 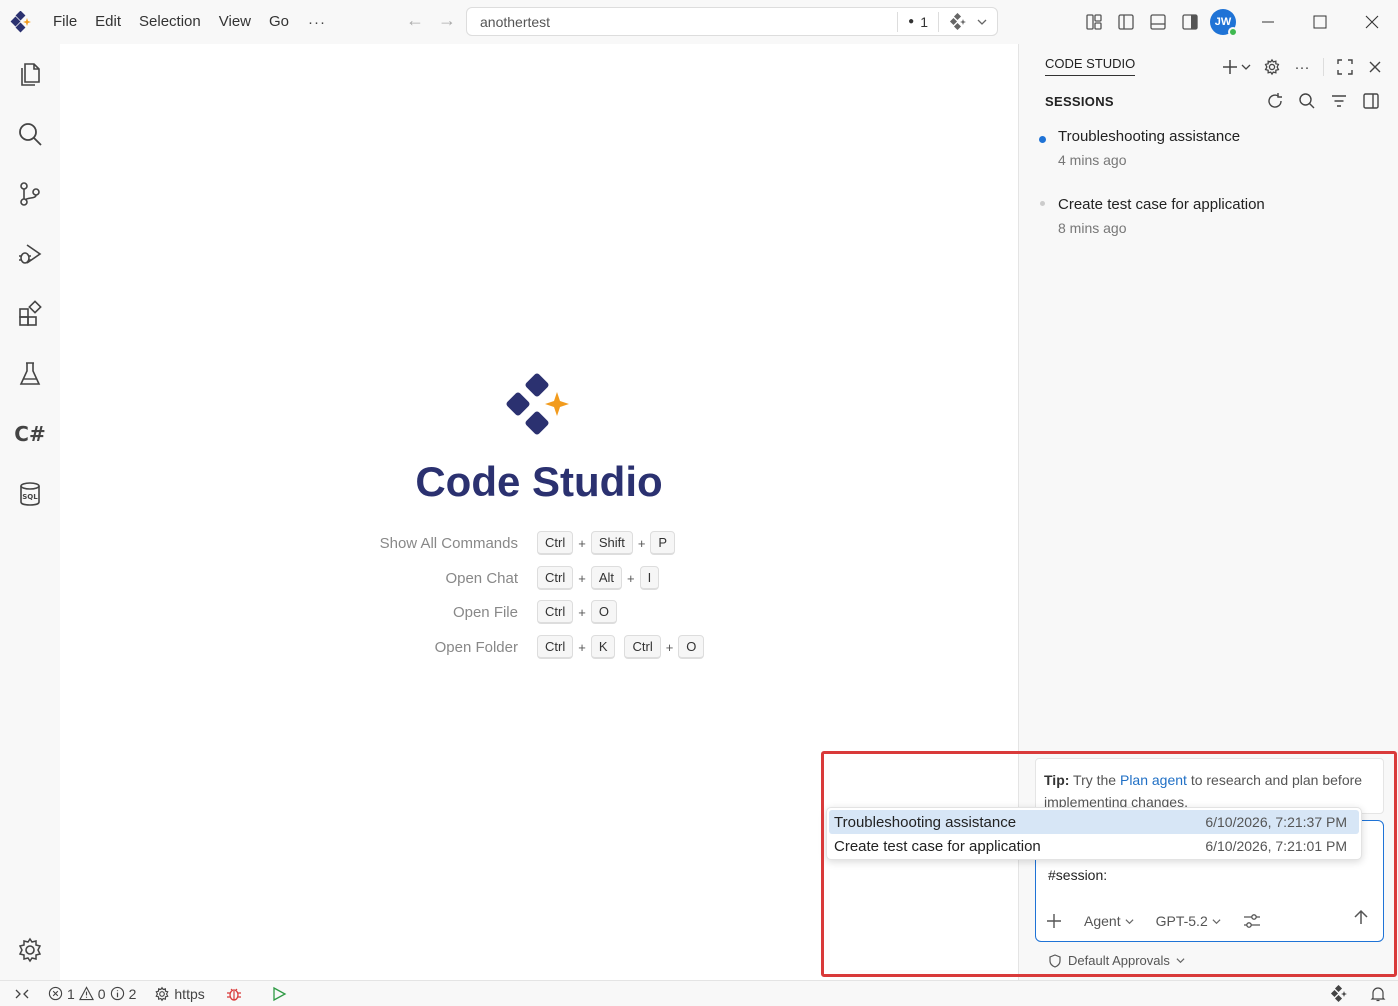 What do you see at coordinates (234, 994) in the screenshot?
I see `debug-button` at bounding box center [234, 994].